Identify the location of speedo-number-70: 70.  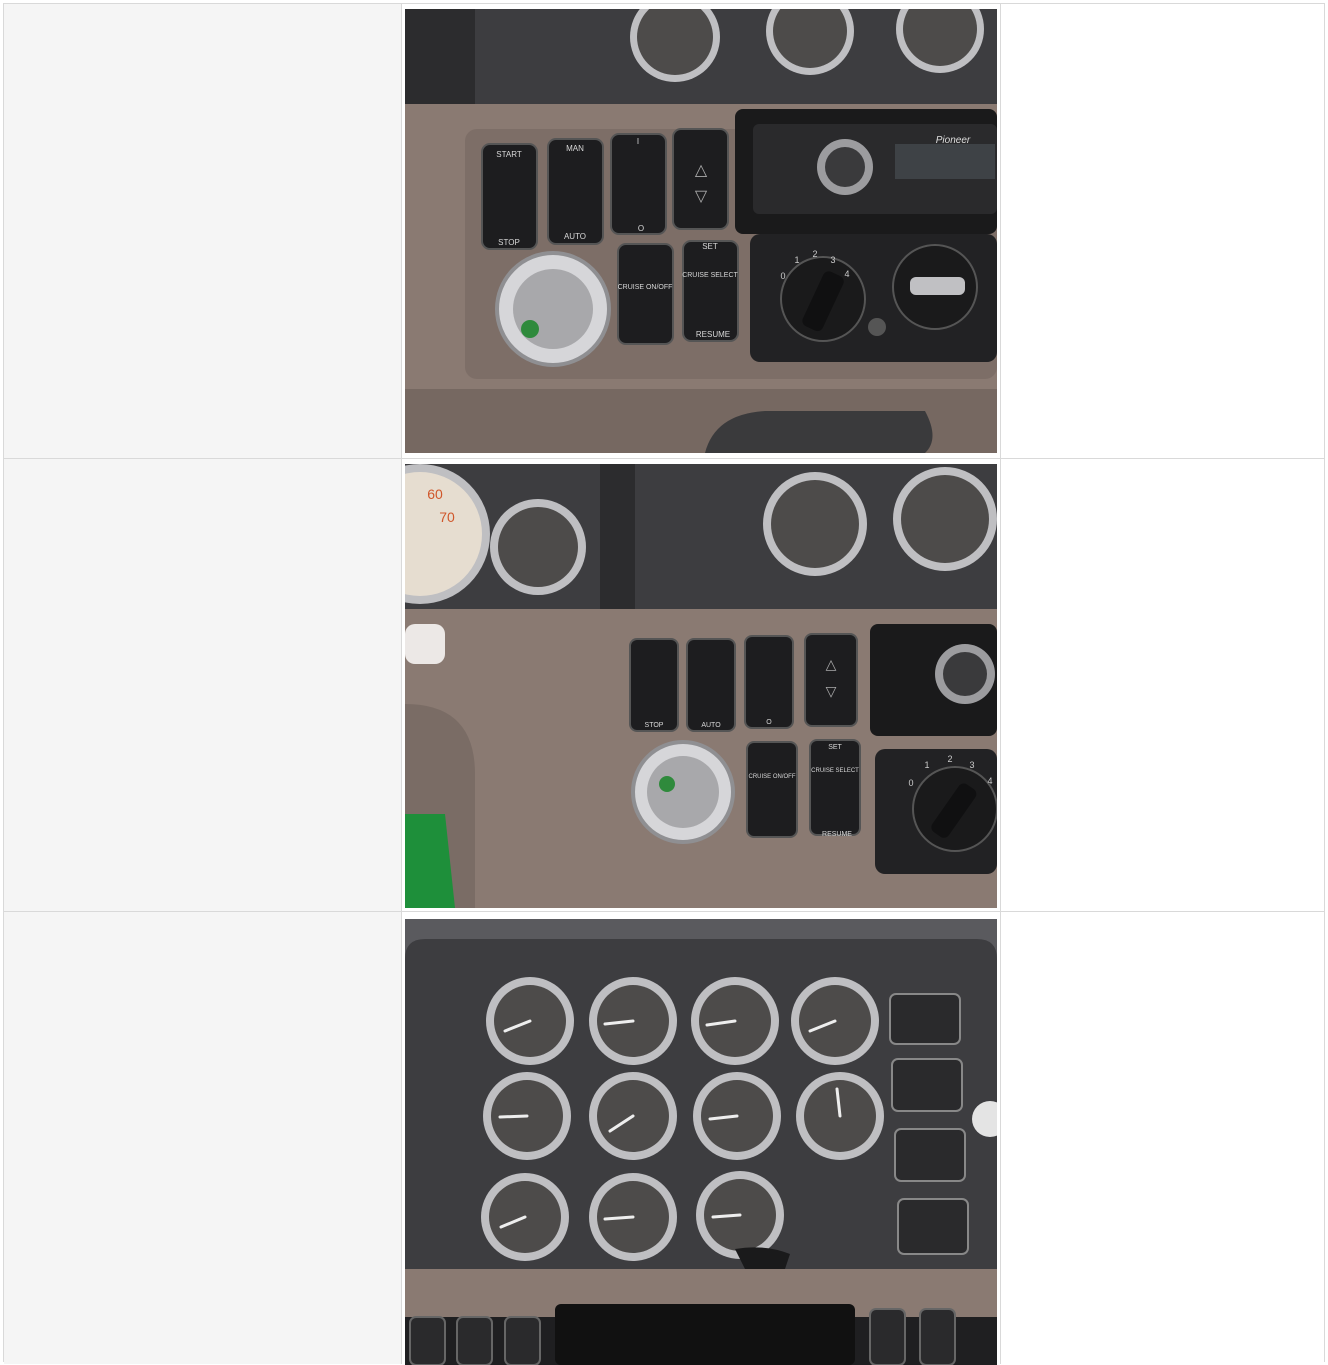
(447, 517).